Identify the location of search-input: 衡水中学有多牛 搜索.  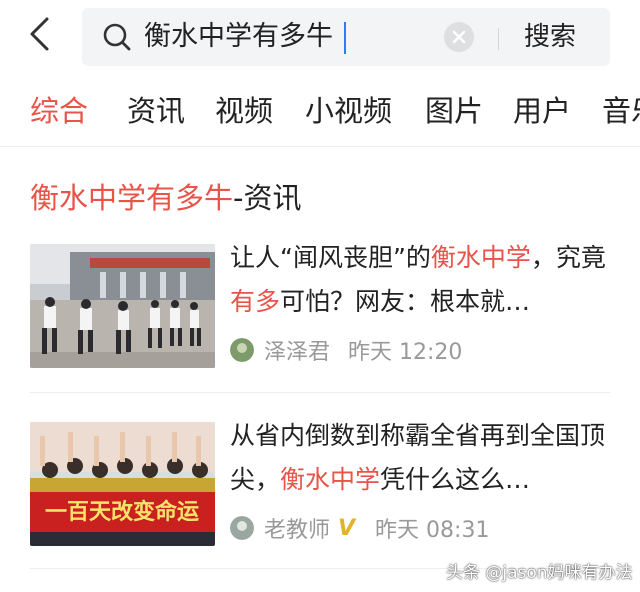
(346, 37).